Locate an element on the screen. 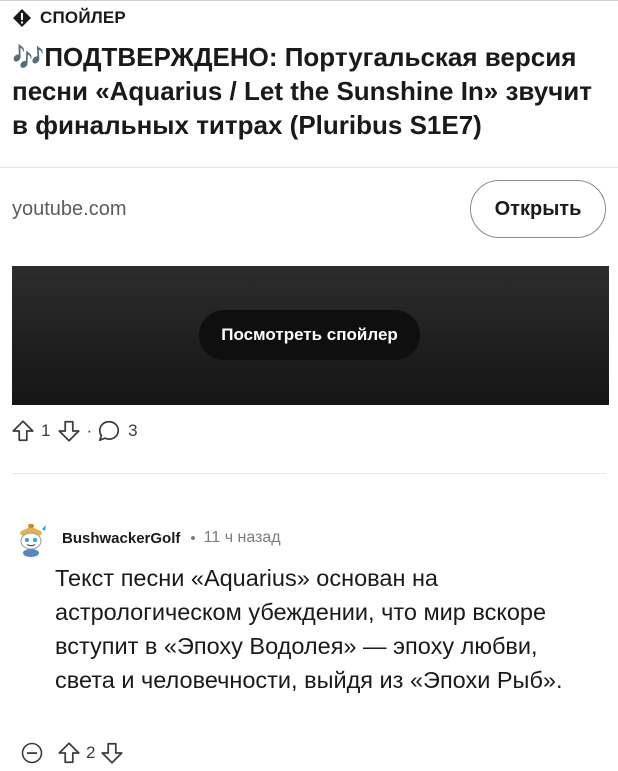 The image size is (618, 771). post-action-bar: 1 · 3 is located at coordinates (75, 431).